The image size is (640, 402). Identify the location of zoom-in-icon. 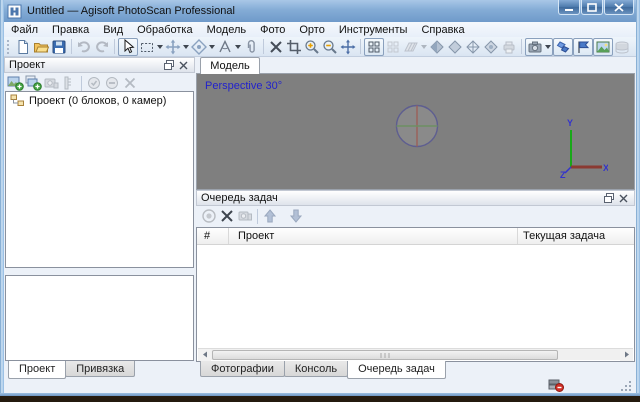
(312, 47).